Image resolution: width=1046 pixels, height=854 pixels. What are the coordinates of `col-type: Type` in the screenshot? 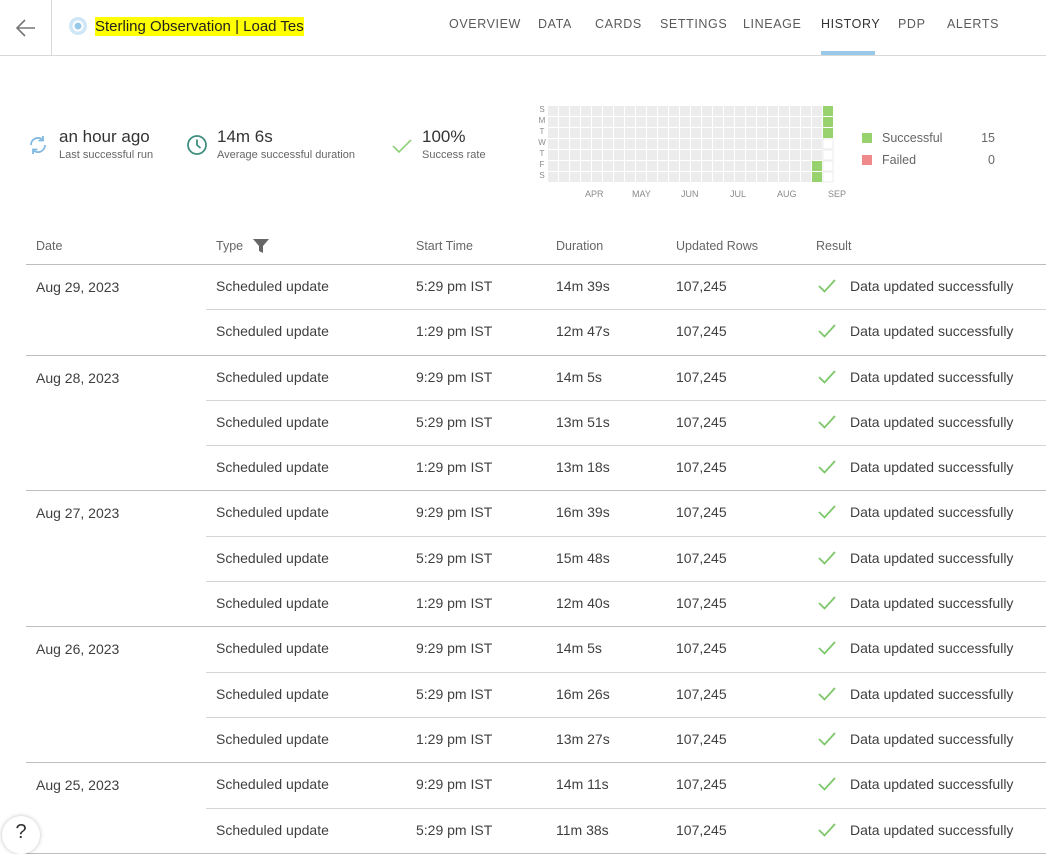 It's located at (229, 246).